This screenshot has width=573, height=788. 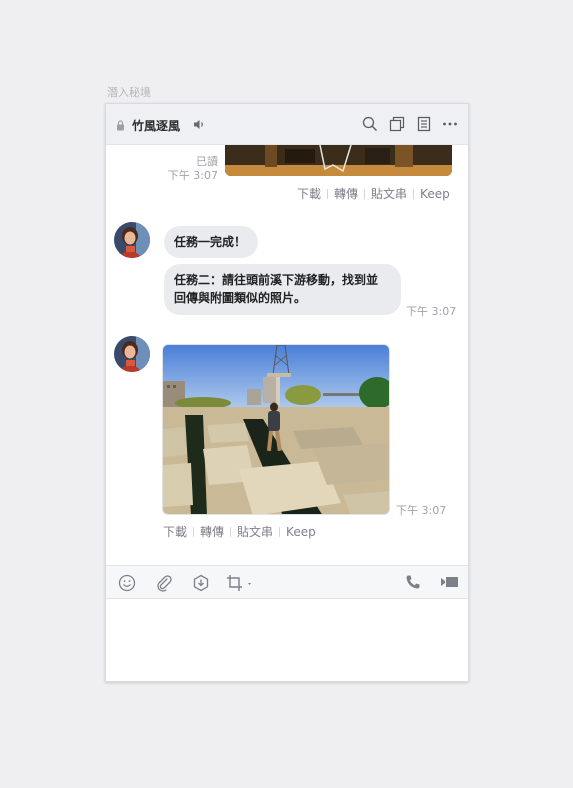 What do you see at coordinates (201, 583) in the screenshot?
I see `download-icon` at bounding box center [201, 583].